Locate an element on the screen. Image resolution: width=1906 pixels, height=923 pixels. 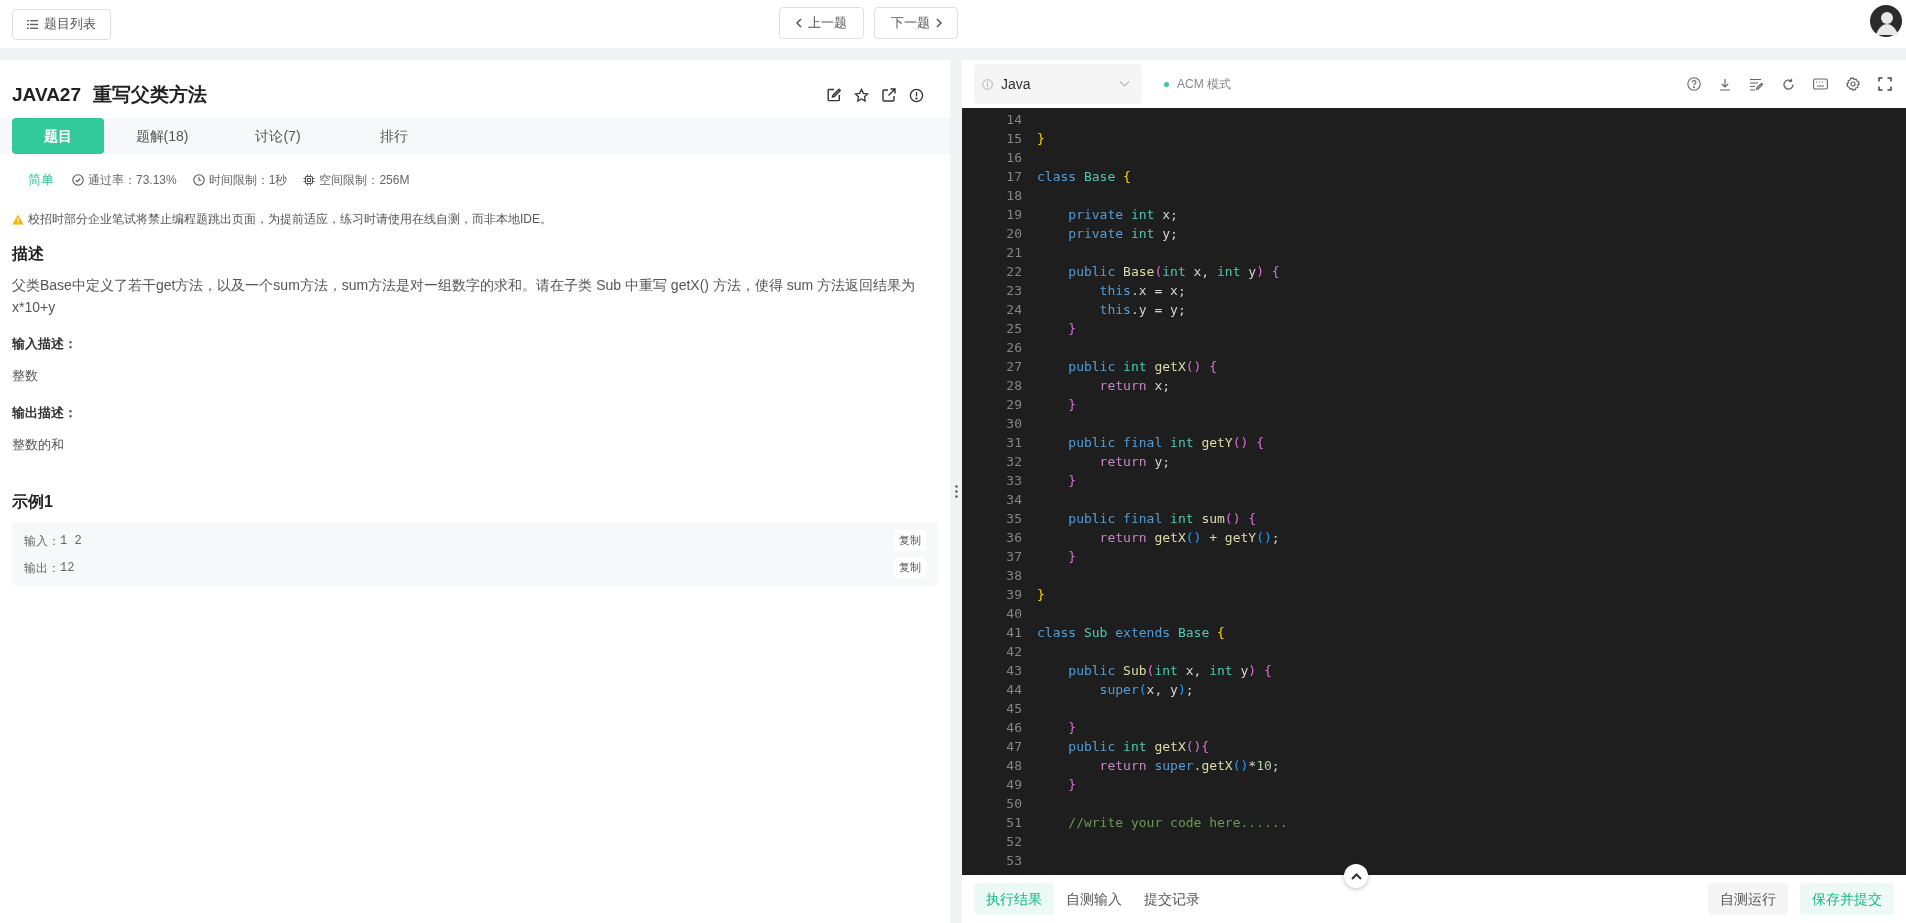
input-description-text: 整数 is located at coordinates (25, 375).